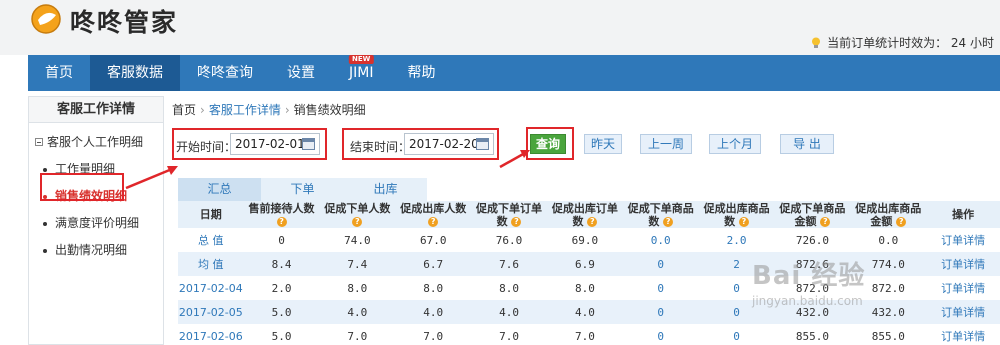 This screenshot has width=1000, height=345. Describe the element at coordinates (357, 264) in the screenshot. I see `table-cell: 7.4` at that location.